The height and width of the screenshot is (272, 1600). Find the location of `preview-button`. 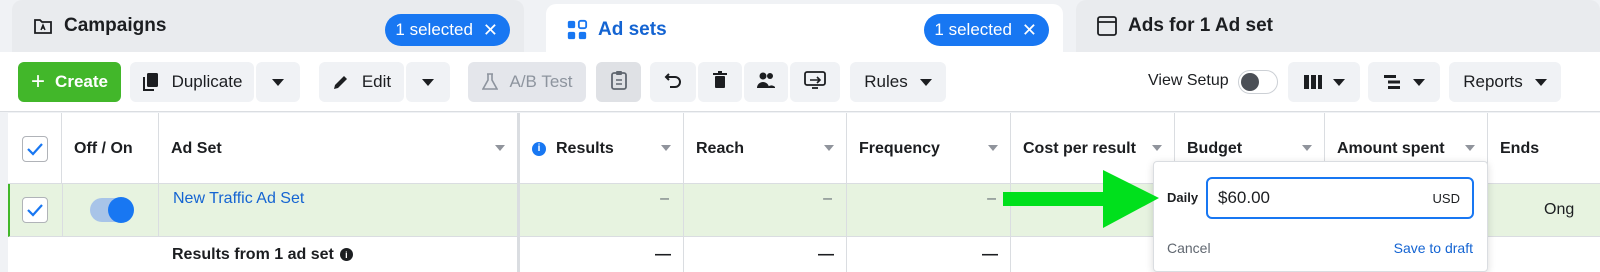

preview-button is located at coordinates (815, 82).